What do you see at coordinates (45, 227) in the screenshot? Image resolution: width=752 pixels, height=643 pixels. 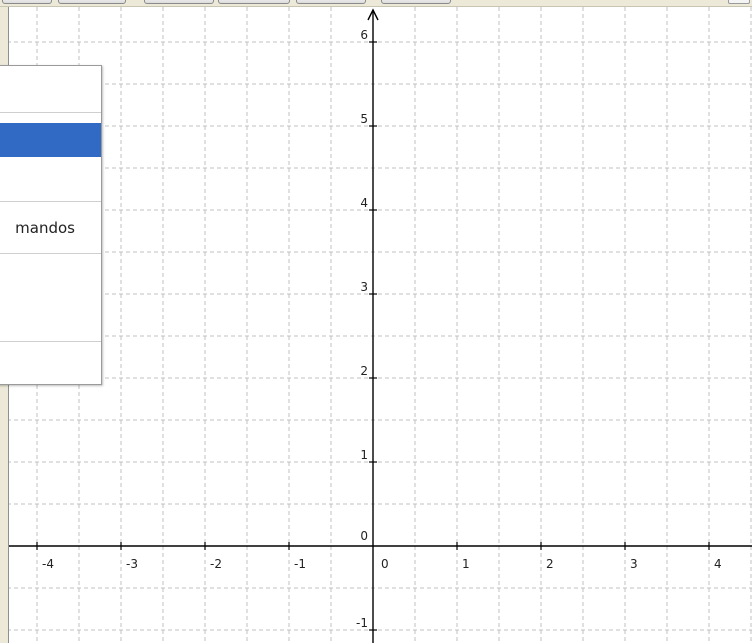 I see `context-menu-item-label: mandos` at bounding box center [45, 227].